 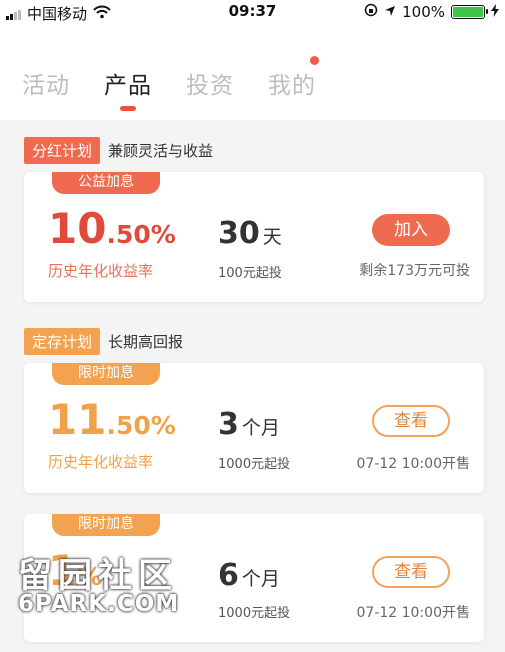 I want to click on term-number: 6, so click(x=228, y=575).